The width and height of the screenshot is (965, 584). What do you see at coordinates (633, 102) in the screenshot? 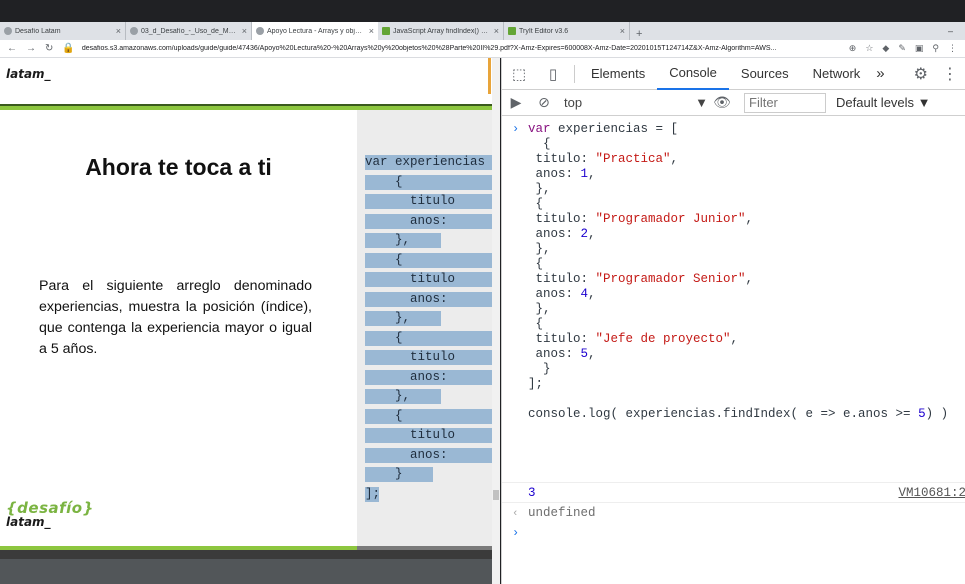
I see `context-selector: top ▼` at bounding box center [633, 102].